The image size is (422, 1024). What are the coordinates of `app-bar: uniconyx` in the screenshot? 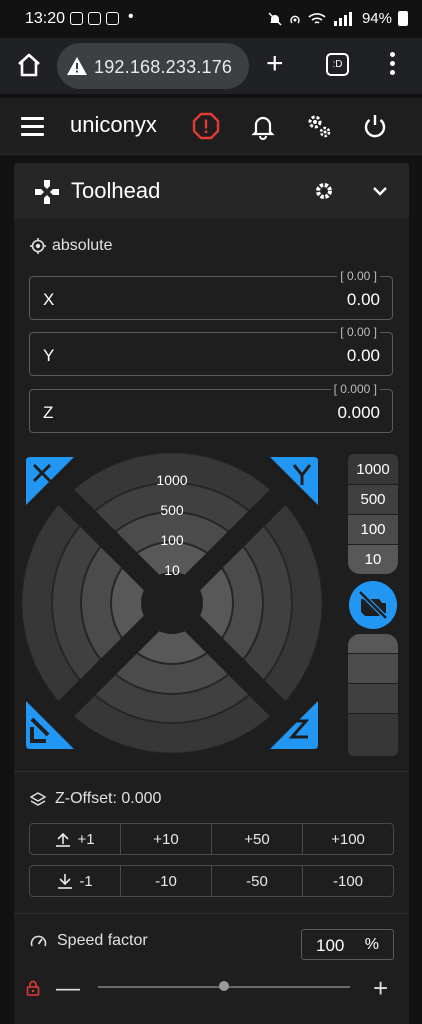 It's located at (211, 126).